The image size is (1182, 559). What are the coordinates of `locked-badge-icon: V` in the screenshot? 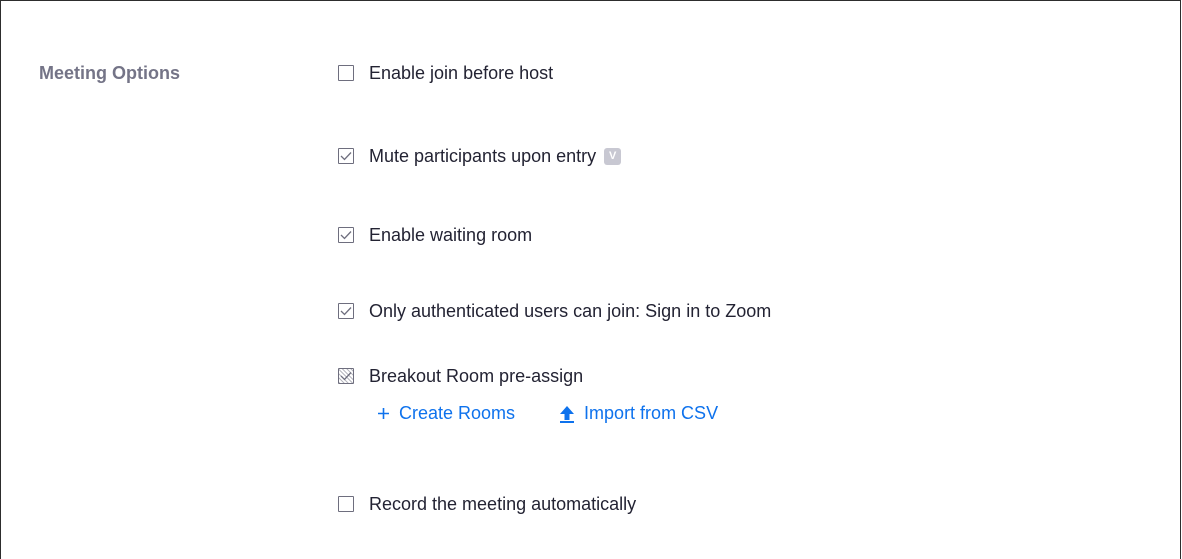 It's located at (613, 156).